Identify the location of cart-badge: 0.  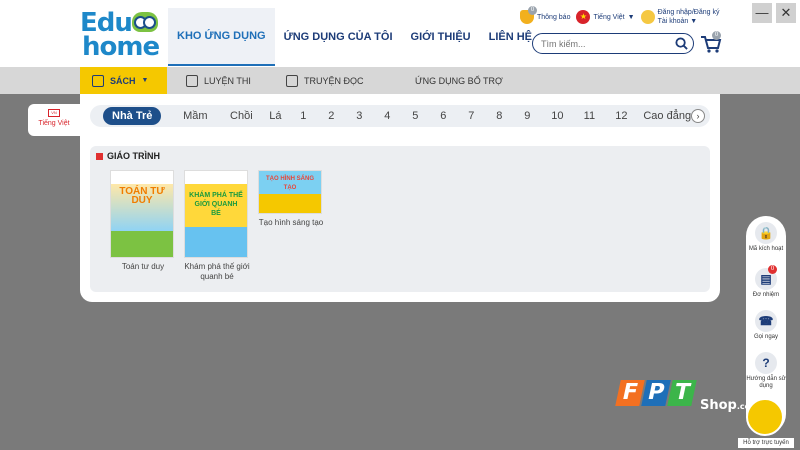
(716, 35).